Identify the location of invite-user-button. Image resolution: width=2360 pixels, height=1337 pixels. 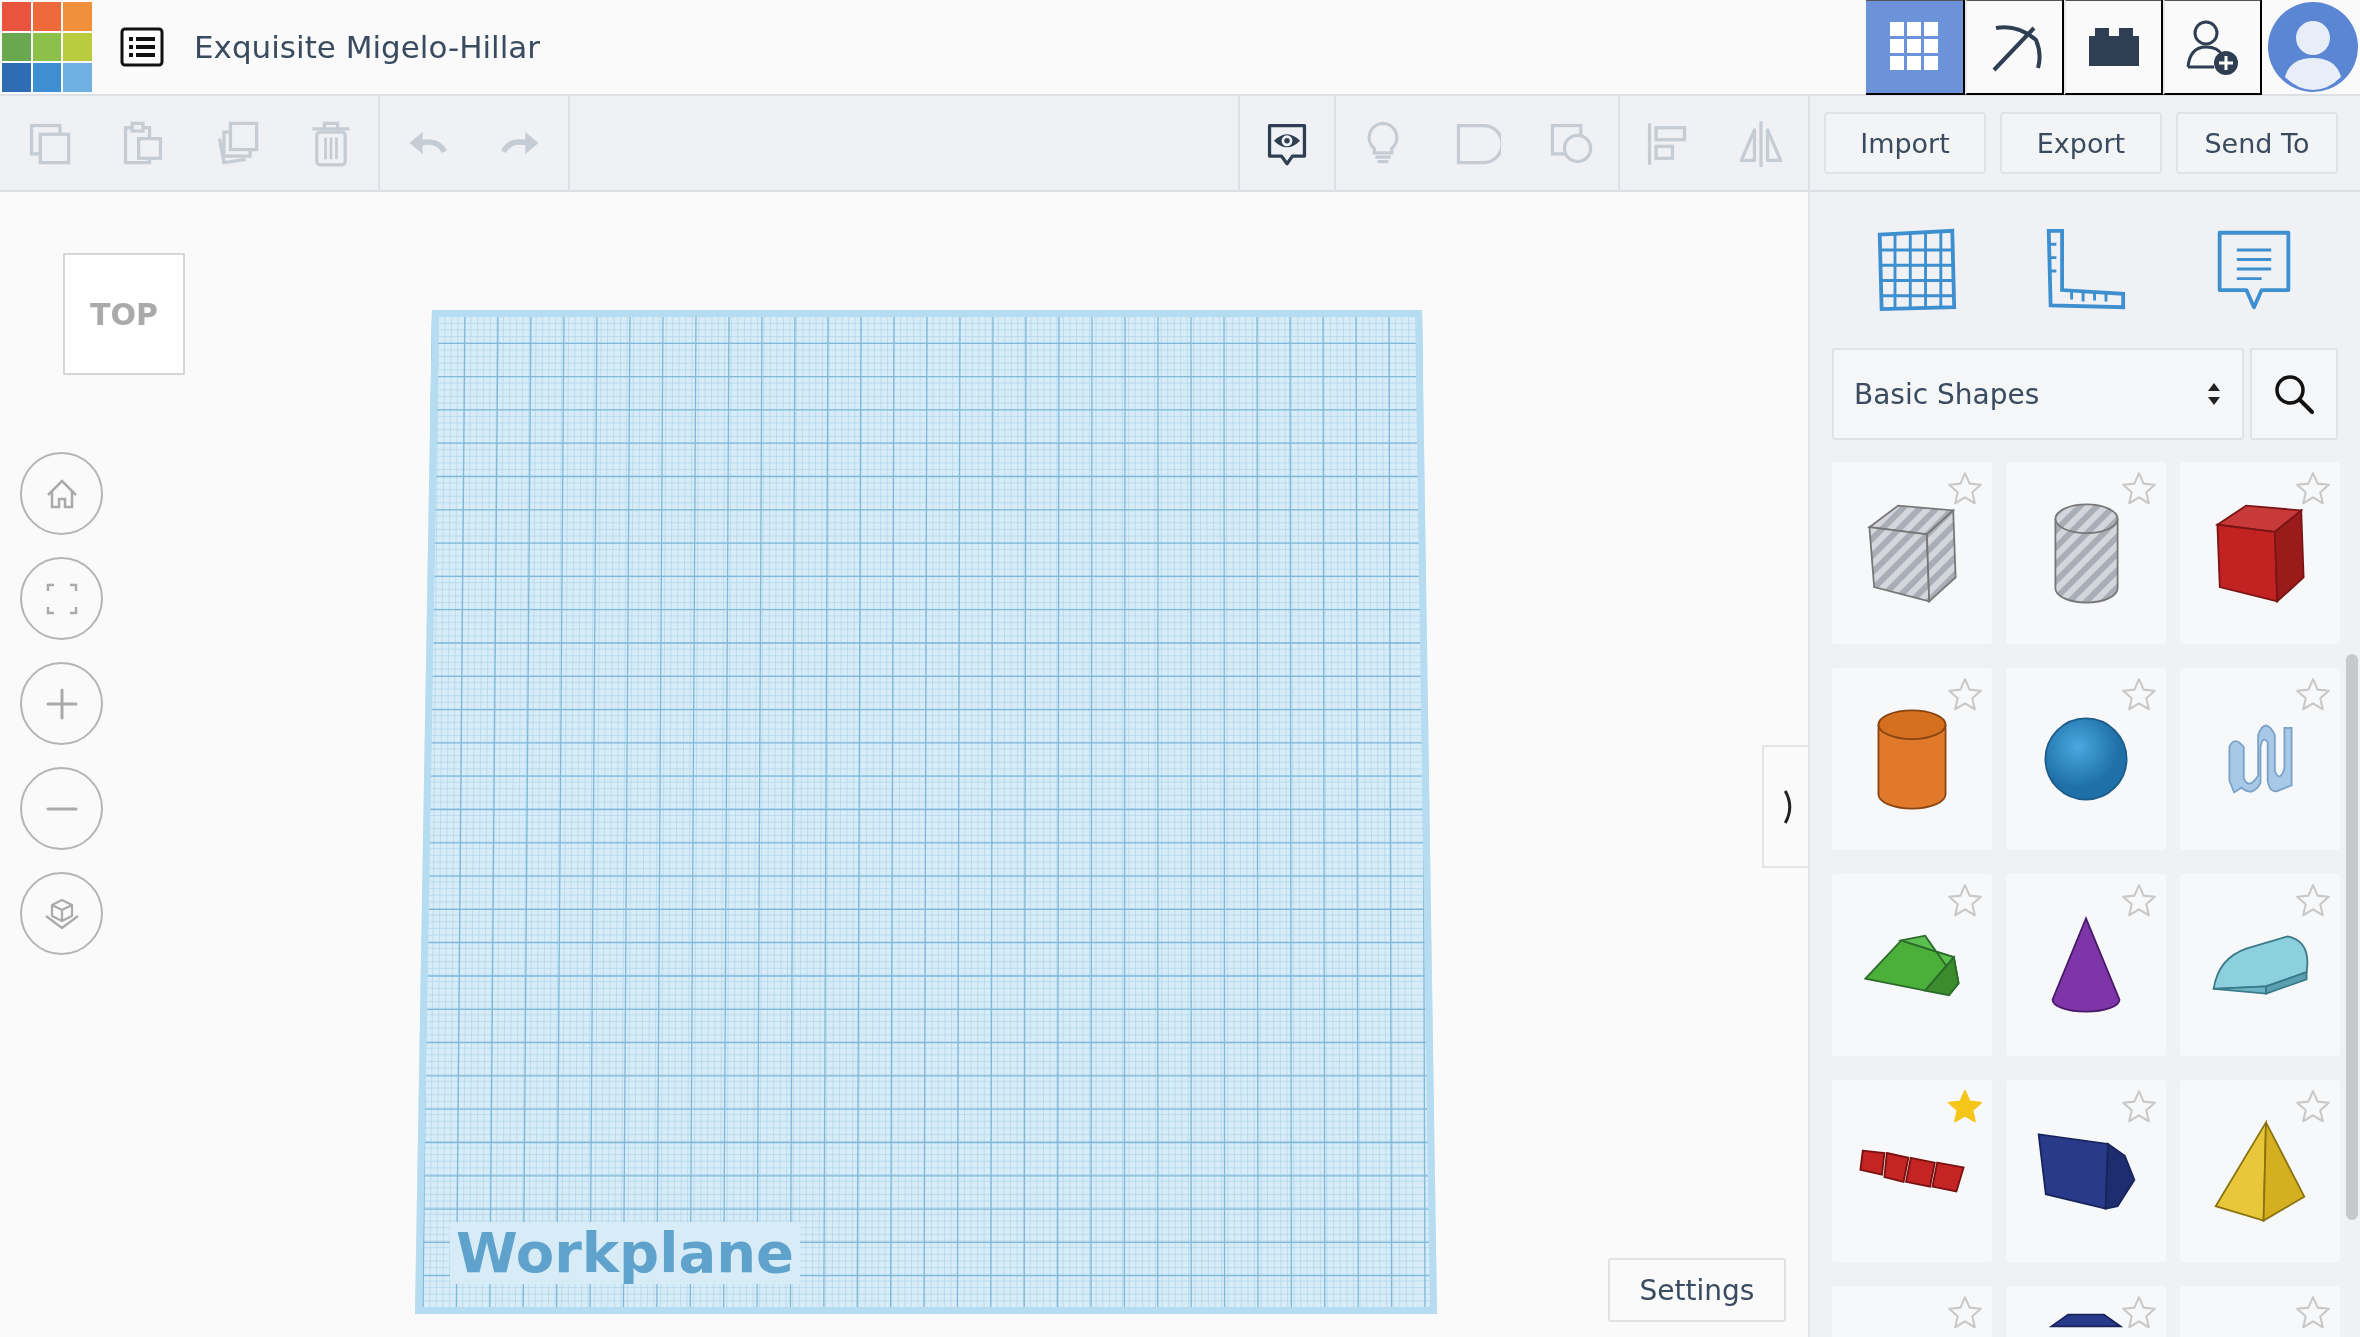
(2212, 47).